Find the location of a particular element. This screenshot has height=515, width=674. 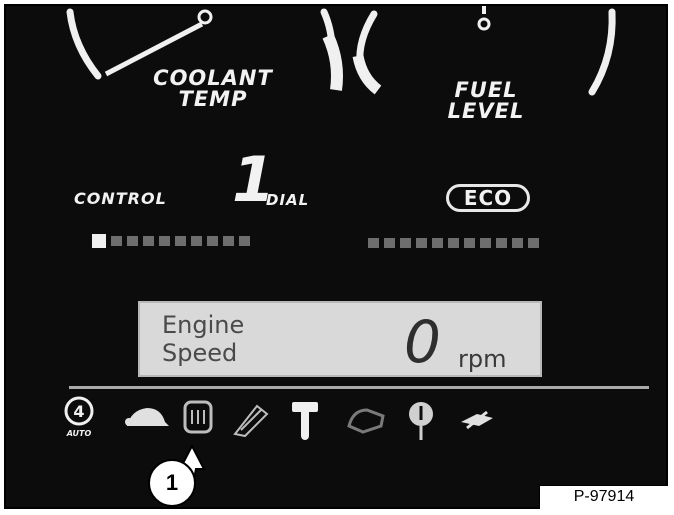

callout-arrow is located at coordinates (192, 464).